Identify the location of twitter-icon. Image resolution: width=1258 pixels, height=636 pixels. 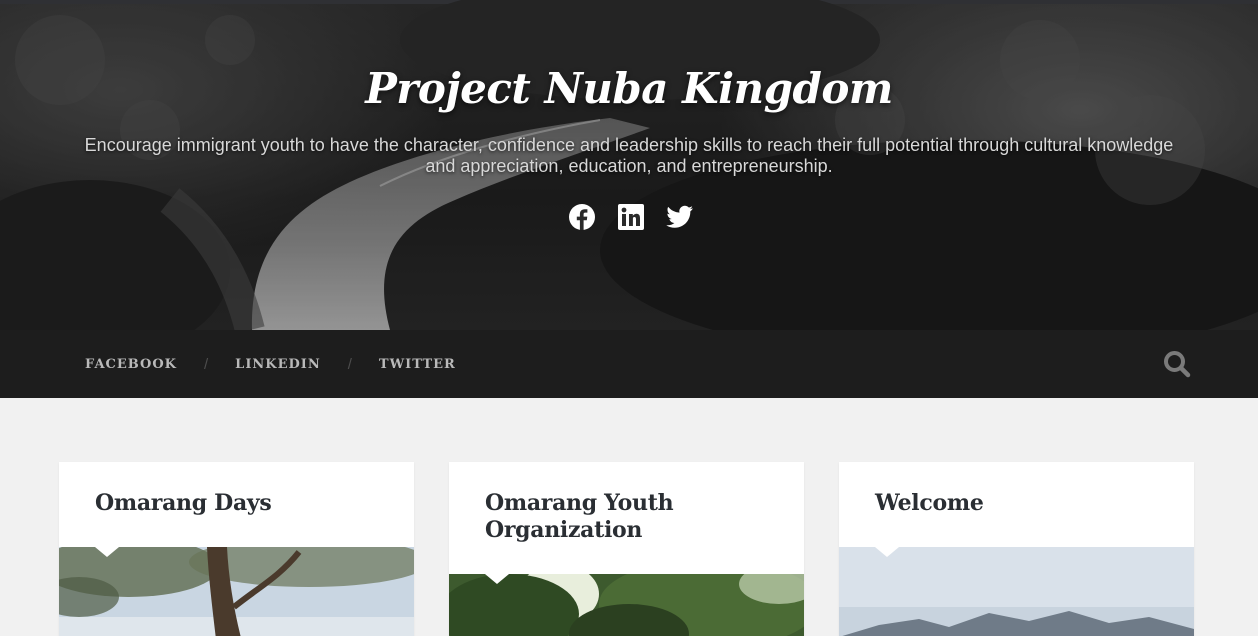
(680, 217).